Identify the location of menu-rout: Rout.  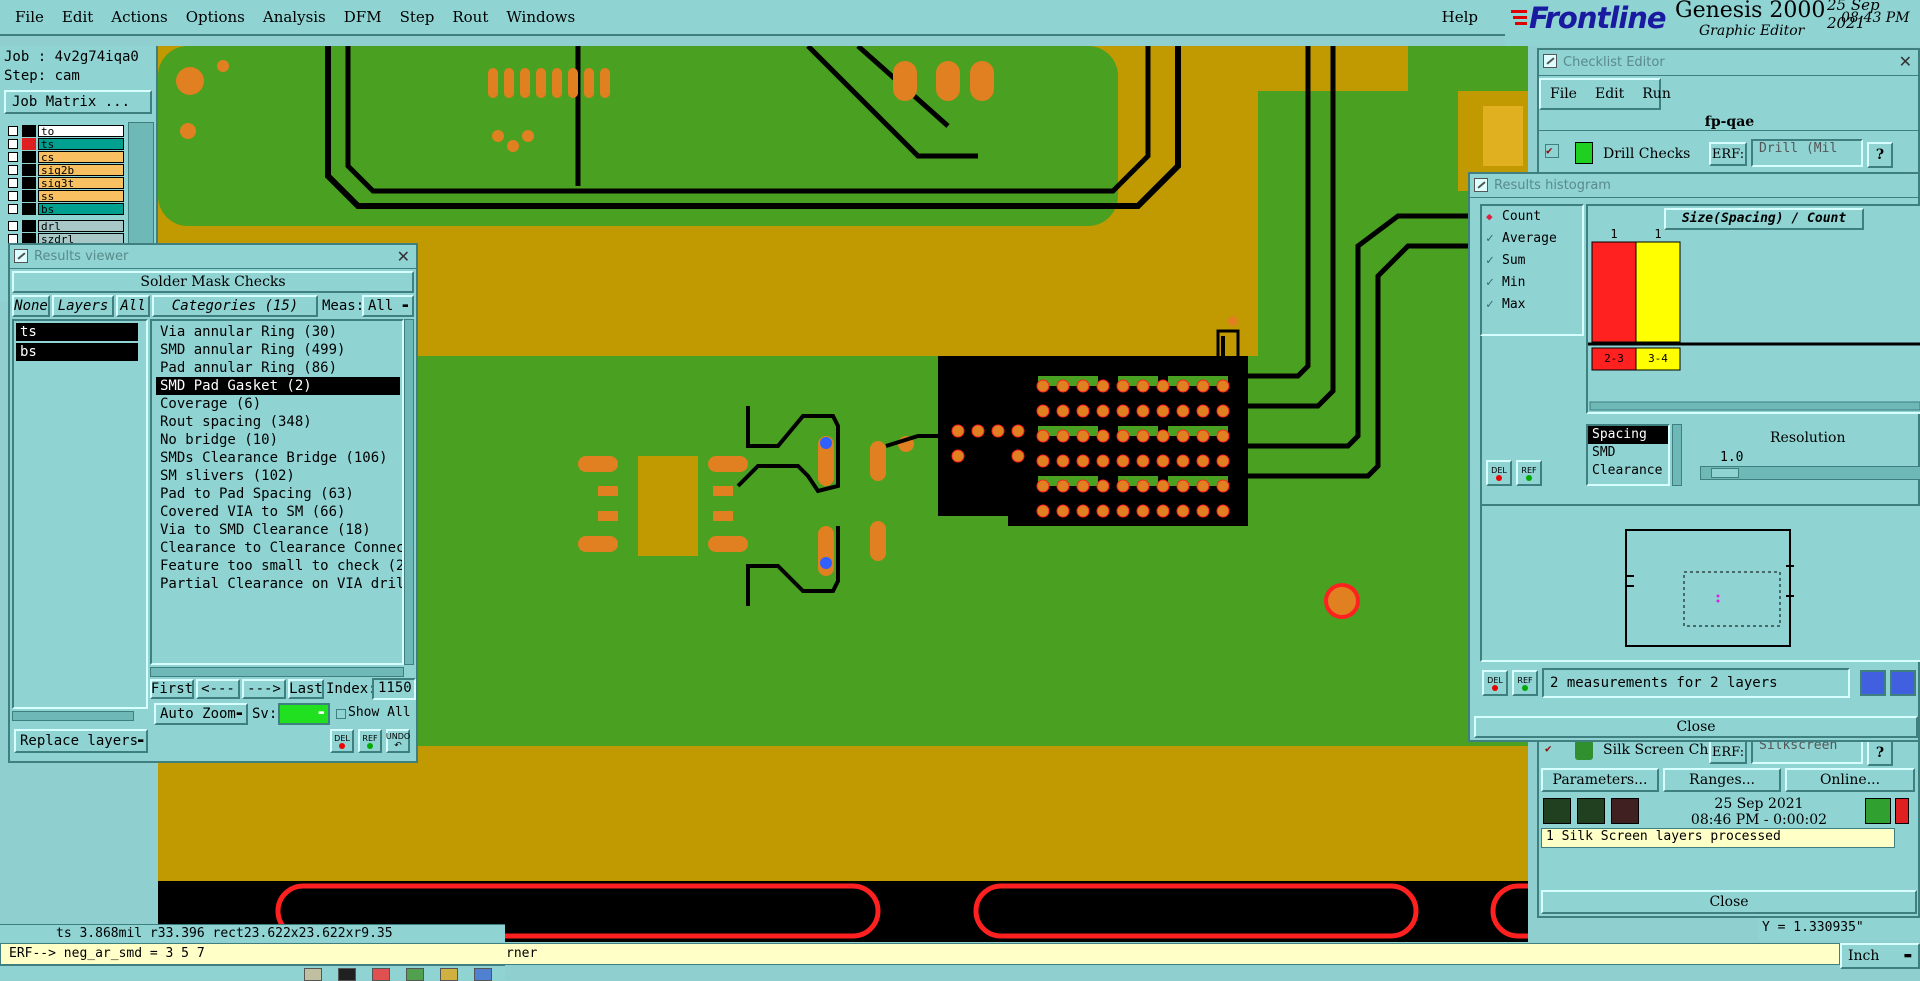
(470, 17).